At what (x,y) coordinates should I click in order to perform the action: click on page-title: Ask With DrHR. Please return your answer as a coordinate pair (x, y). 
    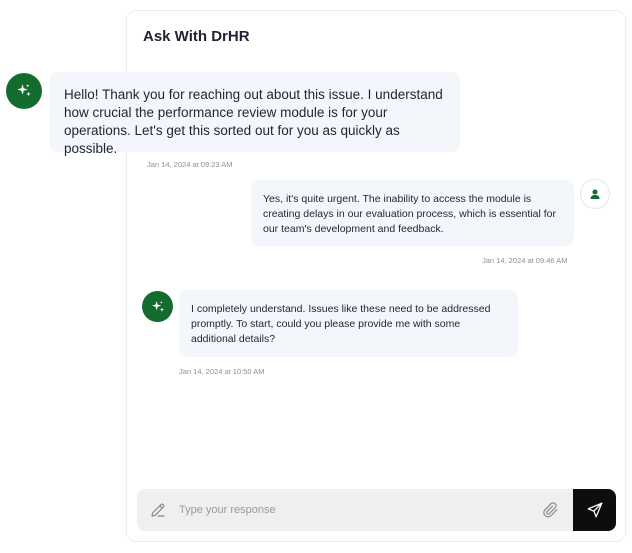
    Looking at the image, I should click on (196, 36).